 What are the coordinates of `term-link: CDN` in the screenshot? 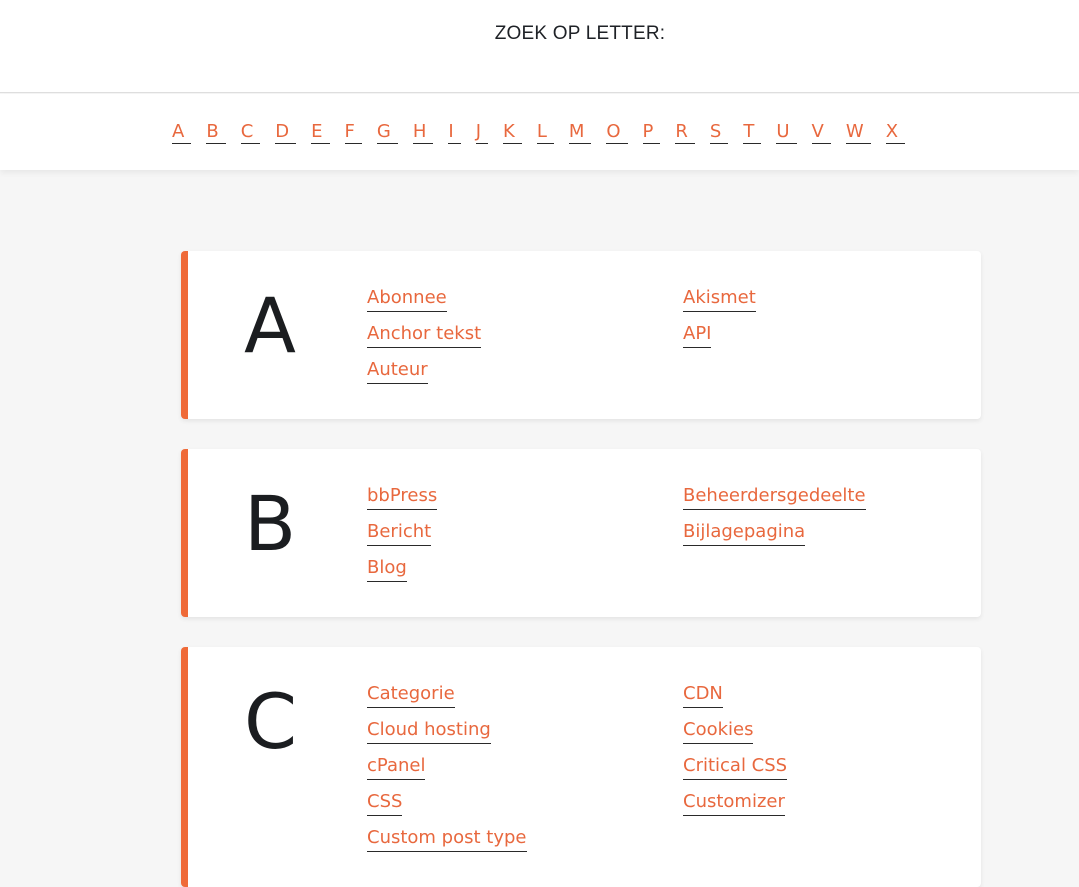 It's located at (703, 695).